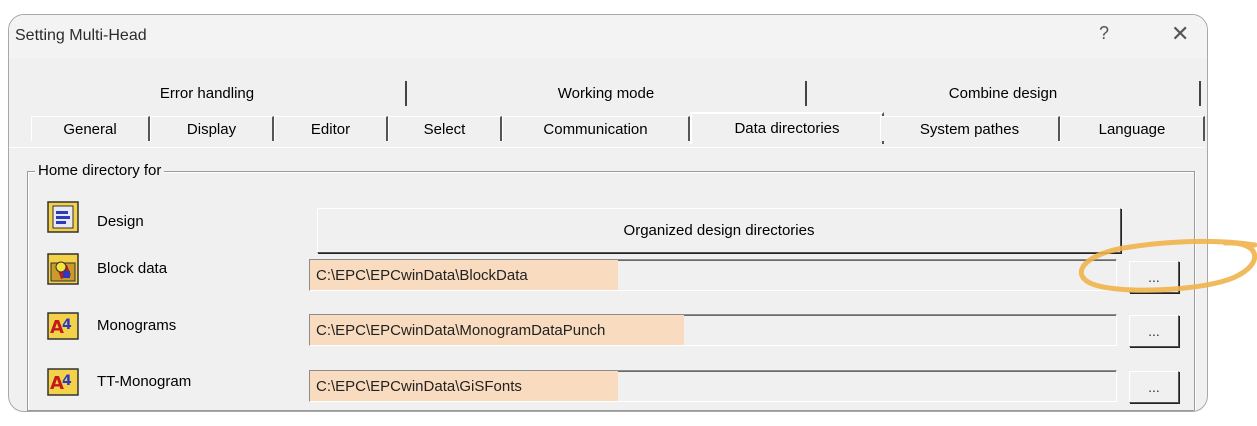 Image resolution: width=1257 pixels, height=426 pixels. I want to click on annotation-ellipse, so click(1167, 265).